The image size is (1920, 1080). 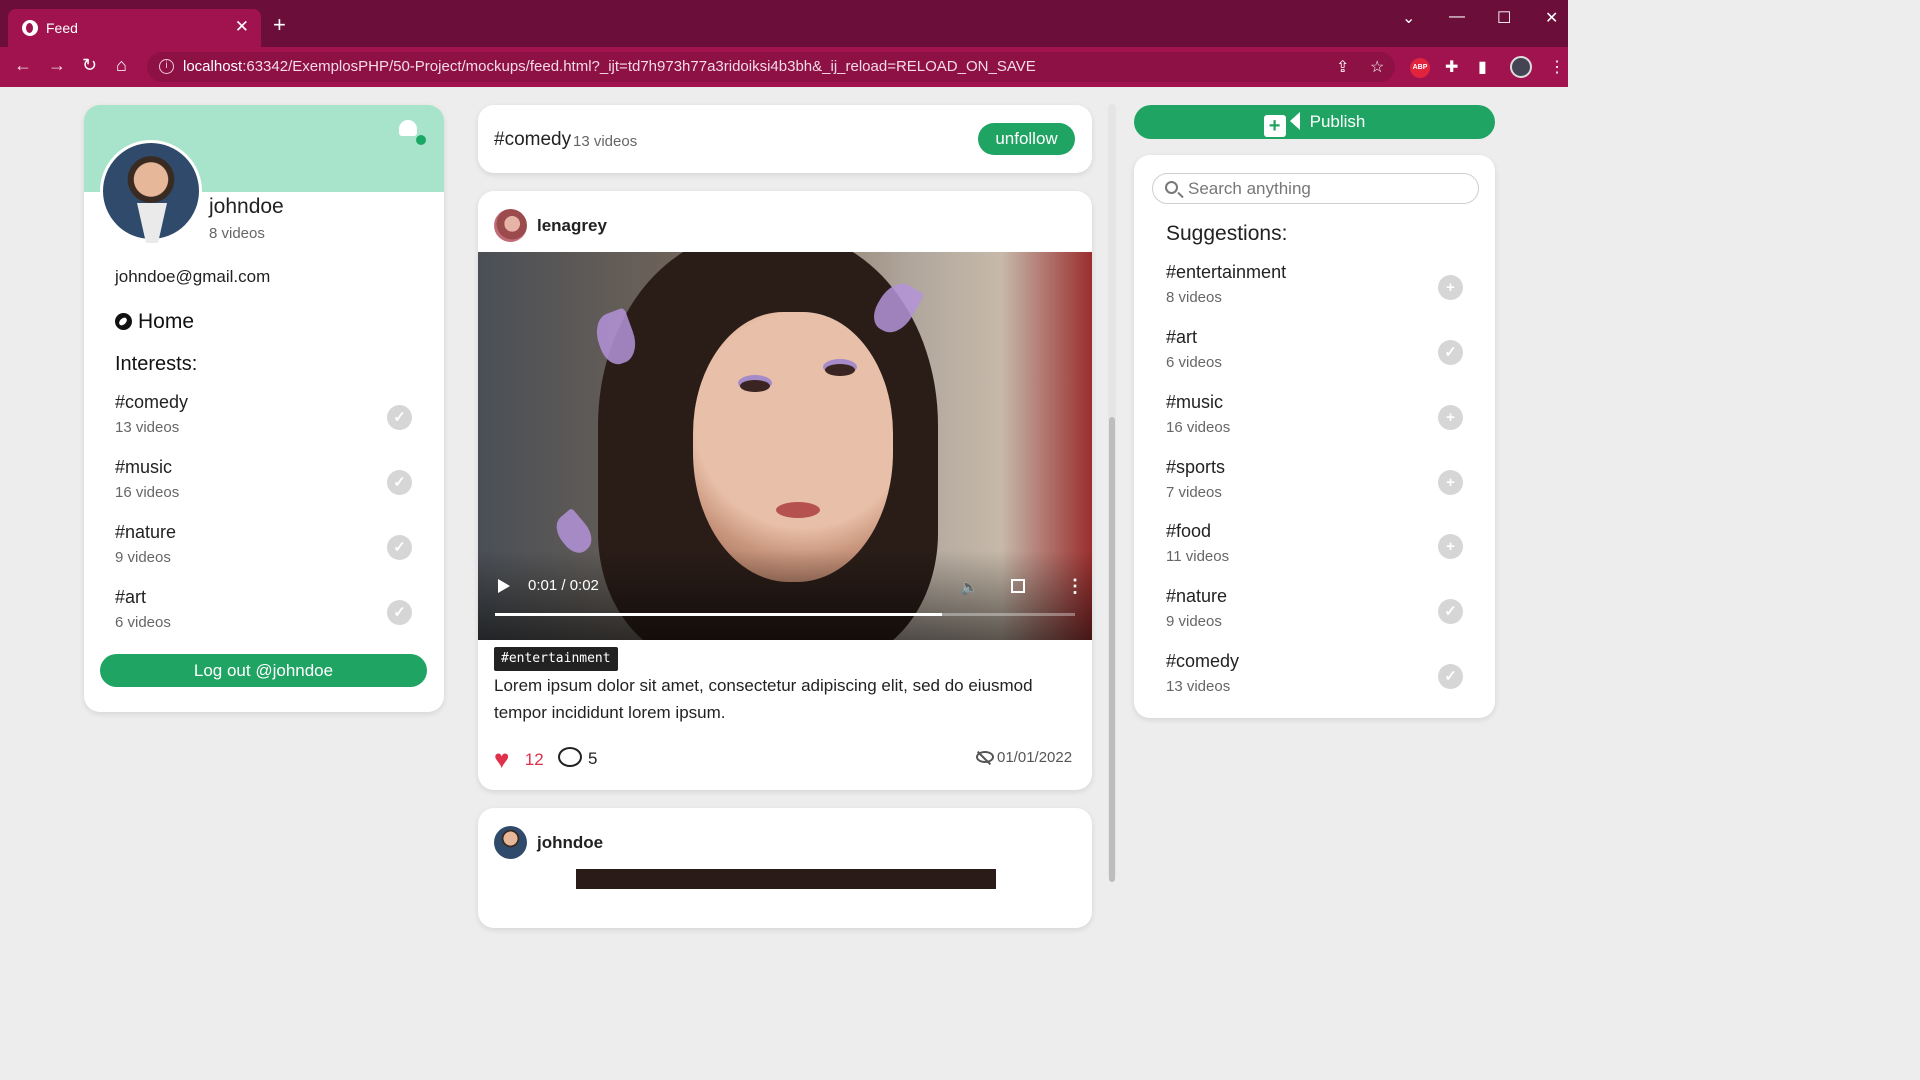 I want to click on profile-username: johndoe, so click(x=246, y=206).